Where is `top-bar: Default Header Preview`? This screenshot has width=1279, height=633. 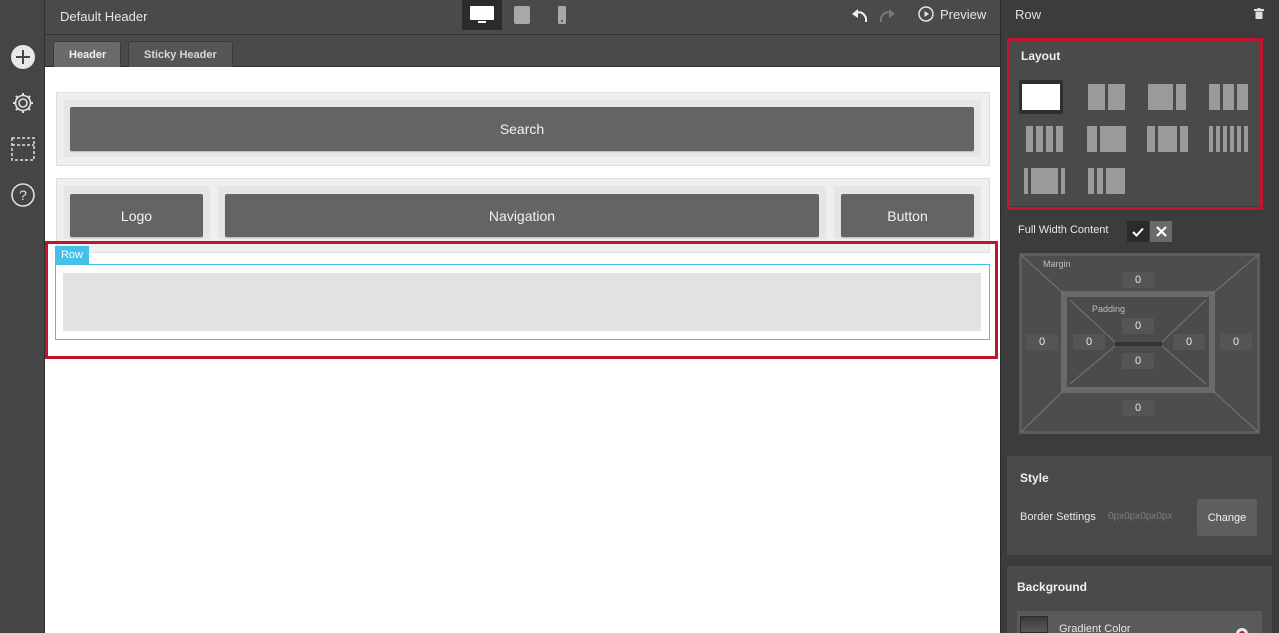
top-bar: Default Header Preview is located at coordinates (522, 17).